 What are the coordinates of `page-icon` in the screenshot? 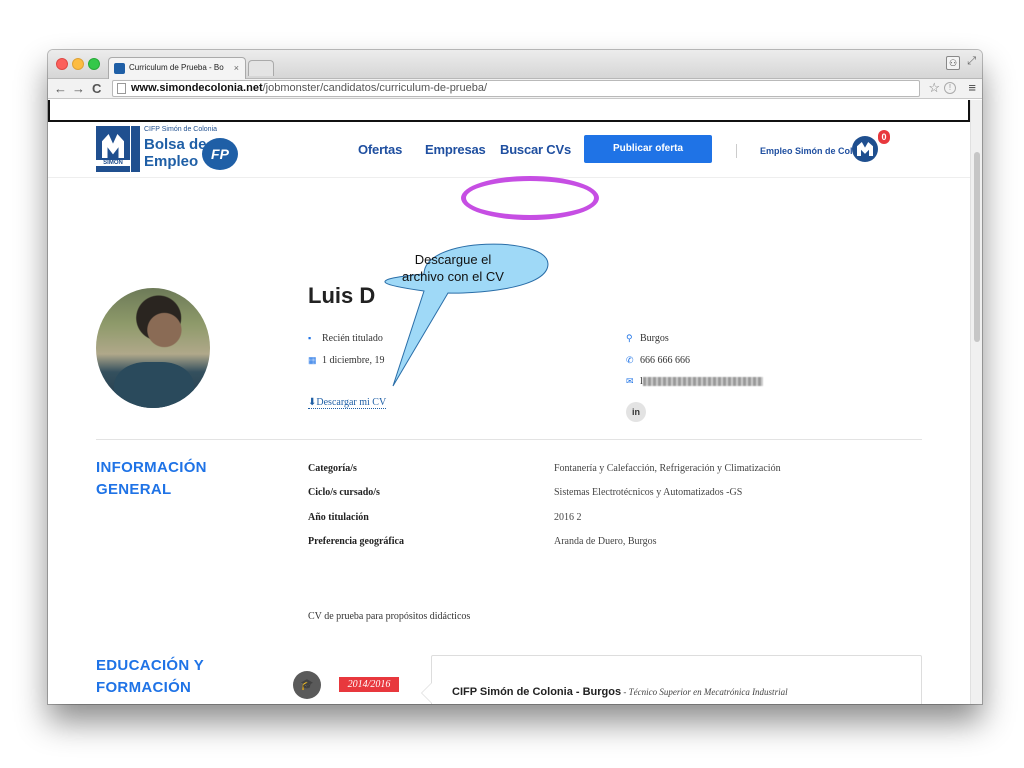 It's located at (121, 88).